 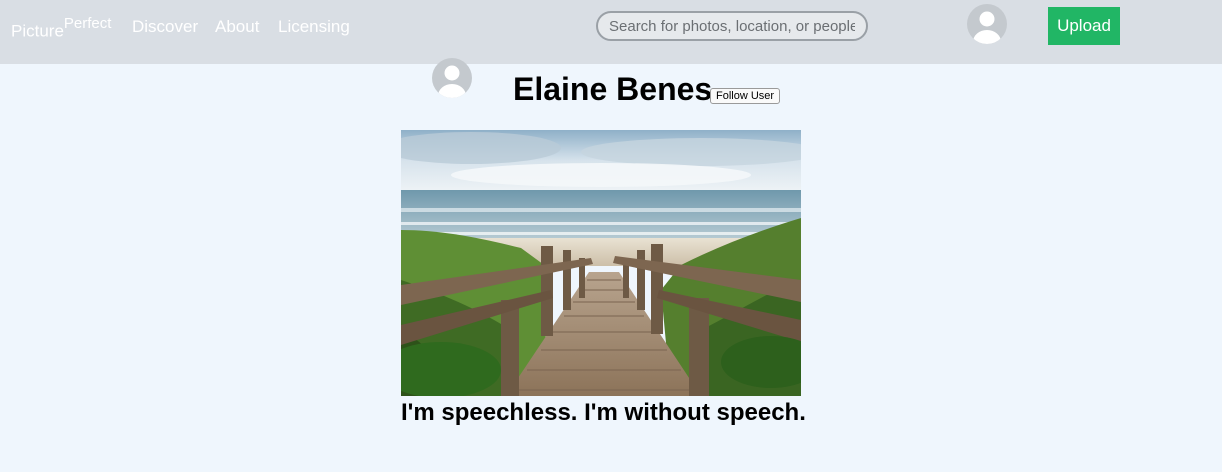 I want to click on profile-avatar-icon, so click(x=452, y=78).